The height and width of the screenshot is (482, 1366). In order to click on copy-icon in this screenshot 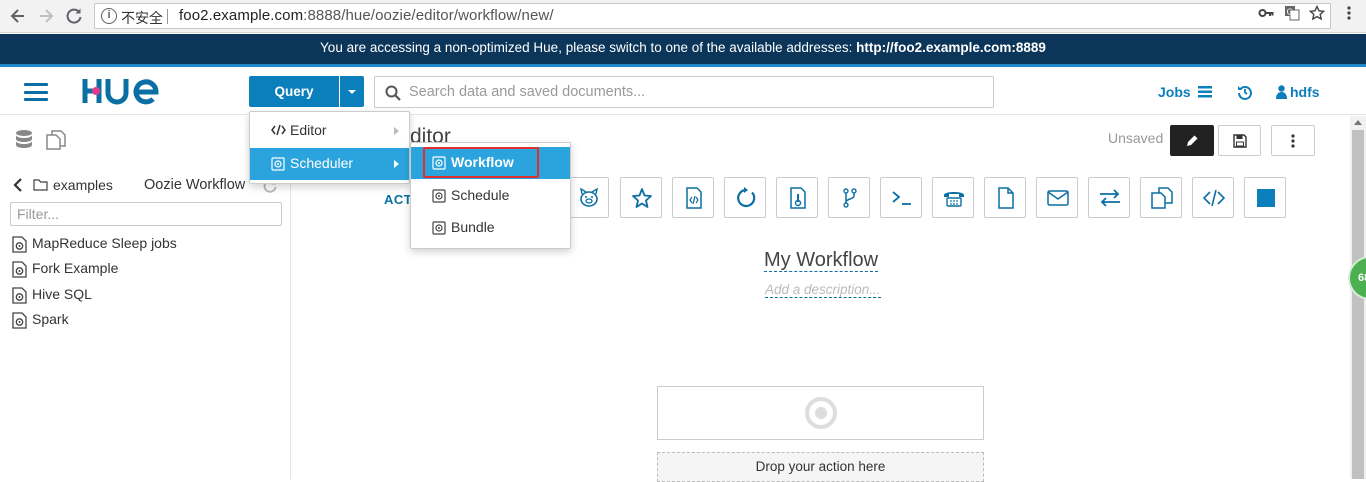, I will do `click(1162, 198)`.